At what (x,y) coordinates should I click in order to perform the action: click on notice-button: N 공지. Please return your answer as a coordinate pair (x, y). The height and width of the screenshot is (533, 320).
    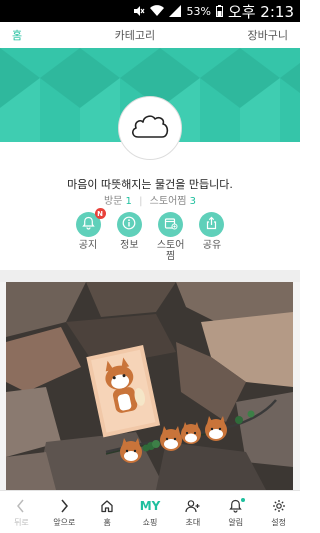
    Looking at the image, I should click on (89, 236).